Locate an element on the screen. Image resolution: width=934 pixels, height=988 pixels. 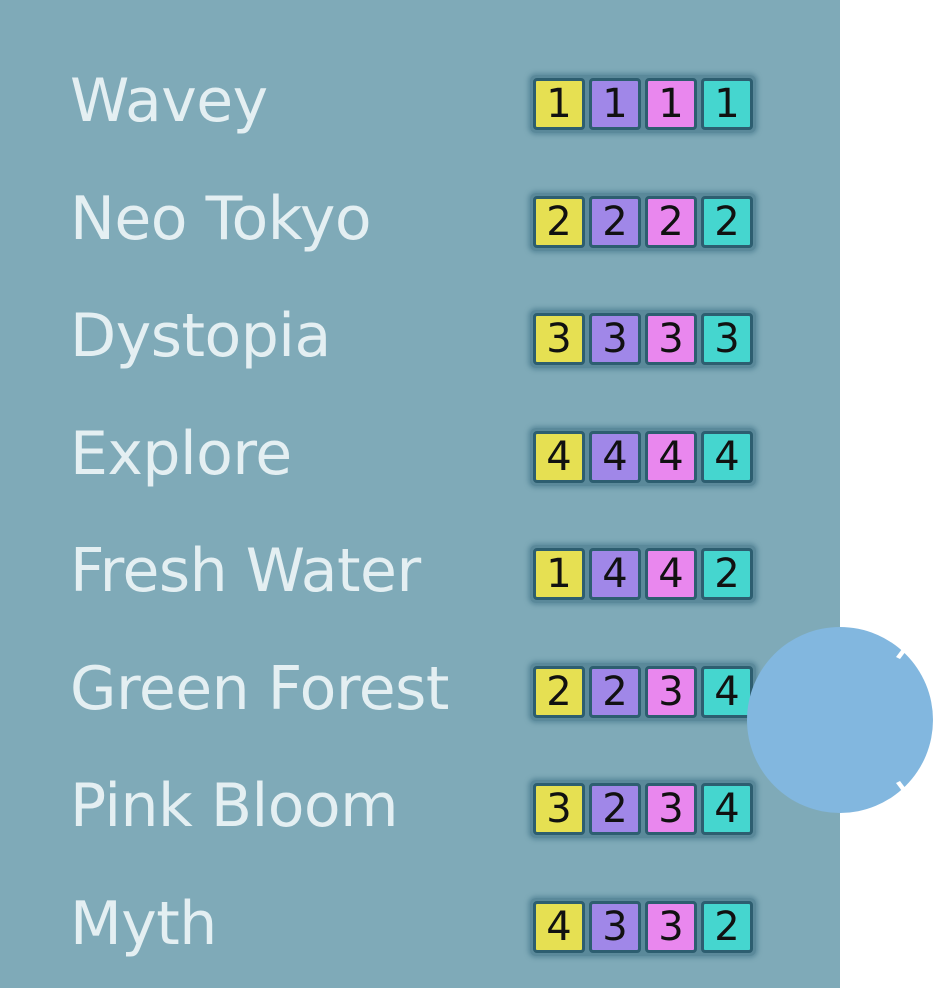
preset-row: Fresh Water 1 4 4 2 is located at coordinates (420, 571).